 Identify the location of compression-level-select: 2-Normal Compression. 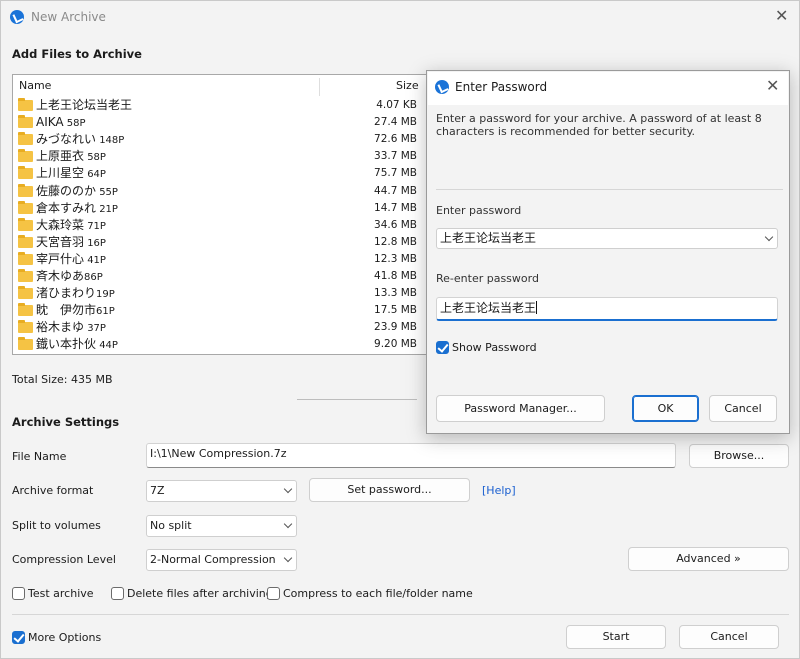
(221, 560).